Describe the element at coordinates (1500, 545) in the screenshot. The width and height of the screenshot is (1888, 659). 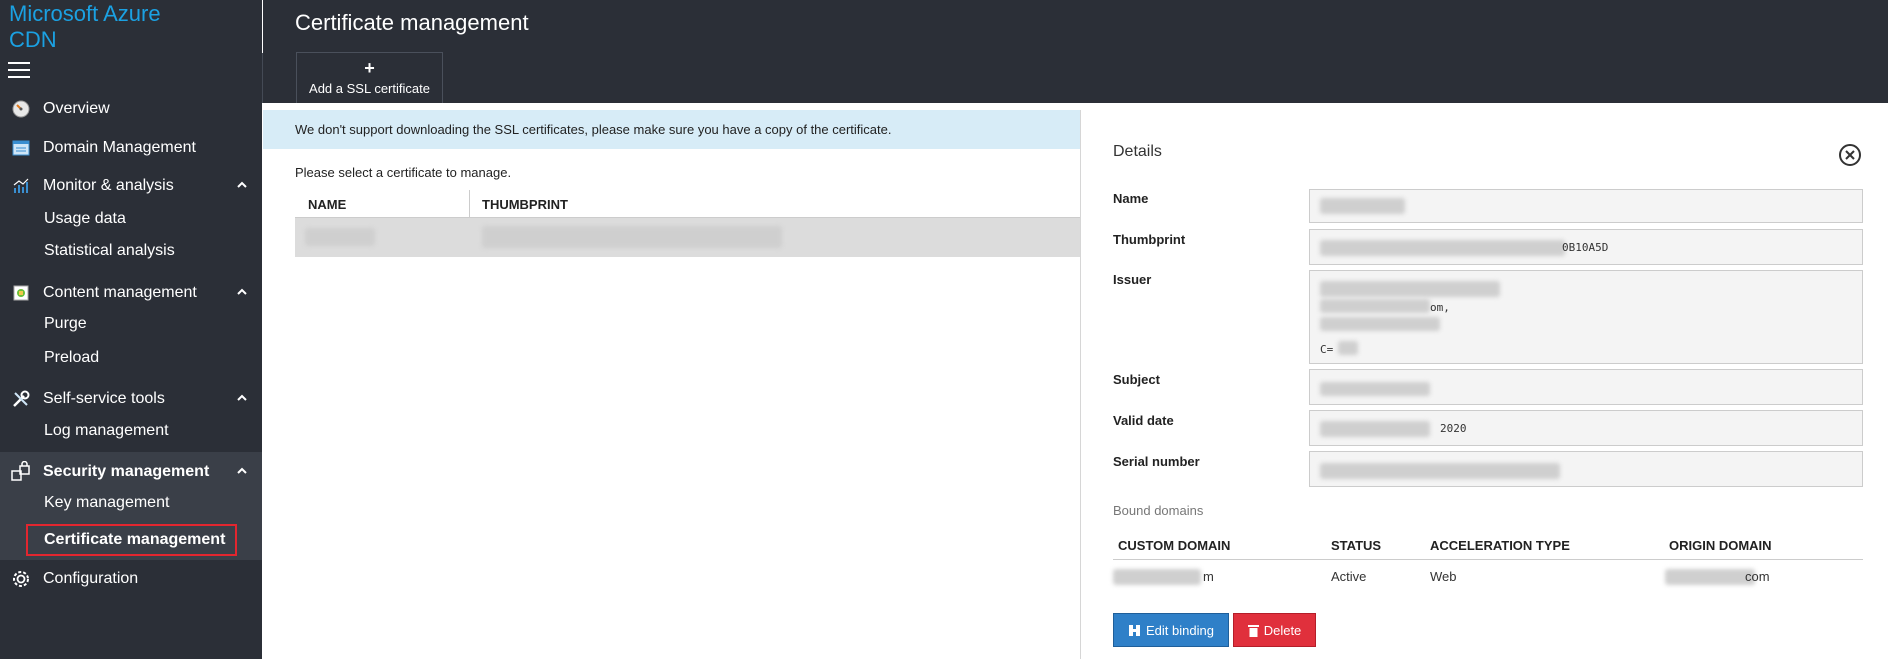
I see `column-header-acceleration-type: ACCELERATION TYPE` at that location.